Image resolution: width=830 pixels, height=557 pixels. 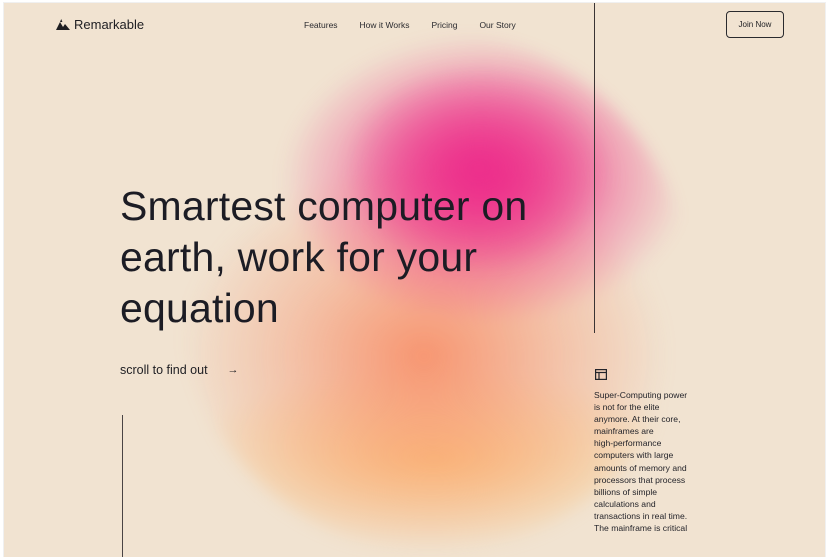 I want to click on side-text-line: processors that process, so click(x=640, y=479).